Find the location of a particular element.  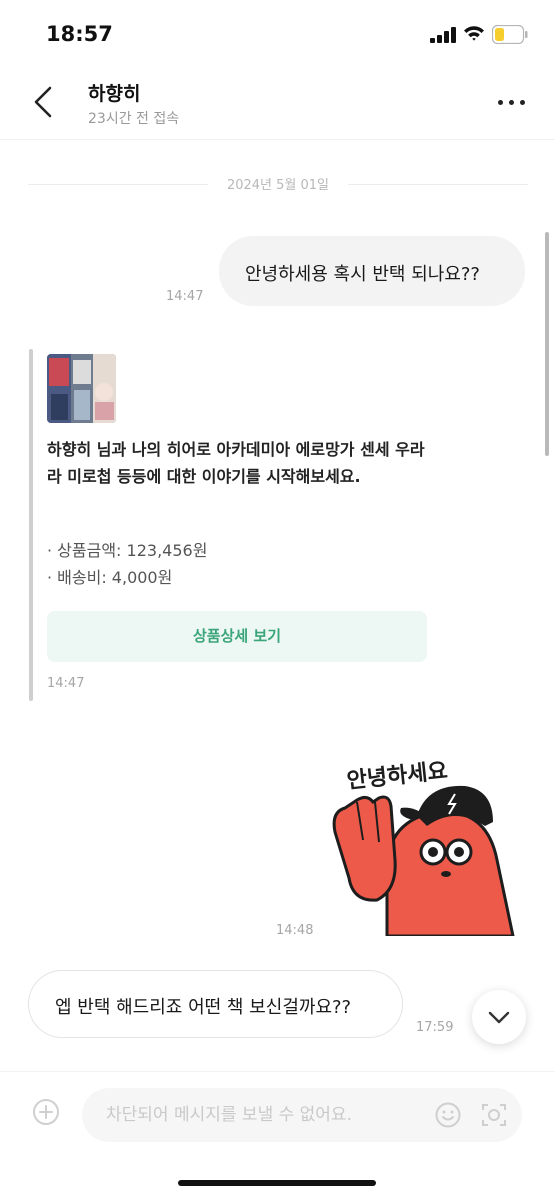

product-image is located at coordinates (81, 388).